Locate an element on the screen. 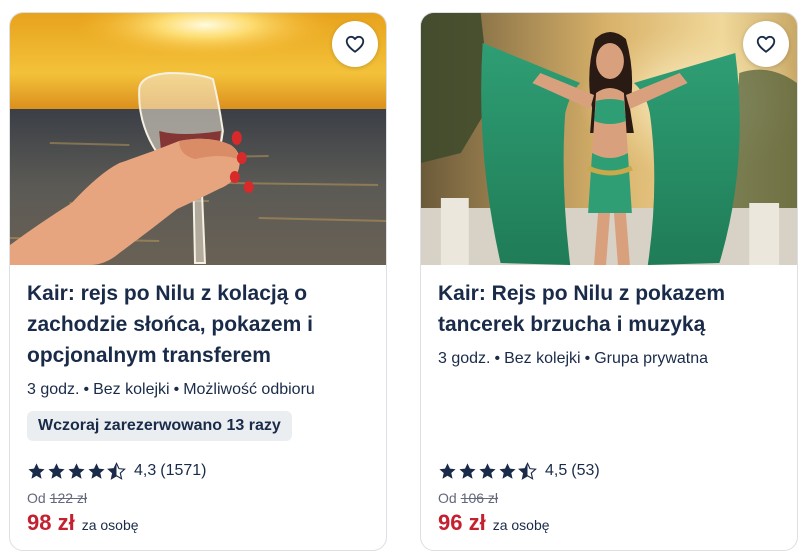  price-from: Od 122 zł is located at coordinates (57, 498).